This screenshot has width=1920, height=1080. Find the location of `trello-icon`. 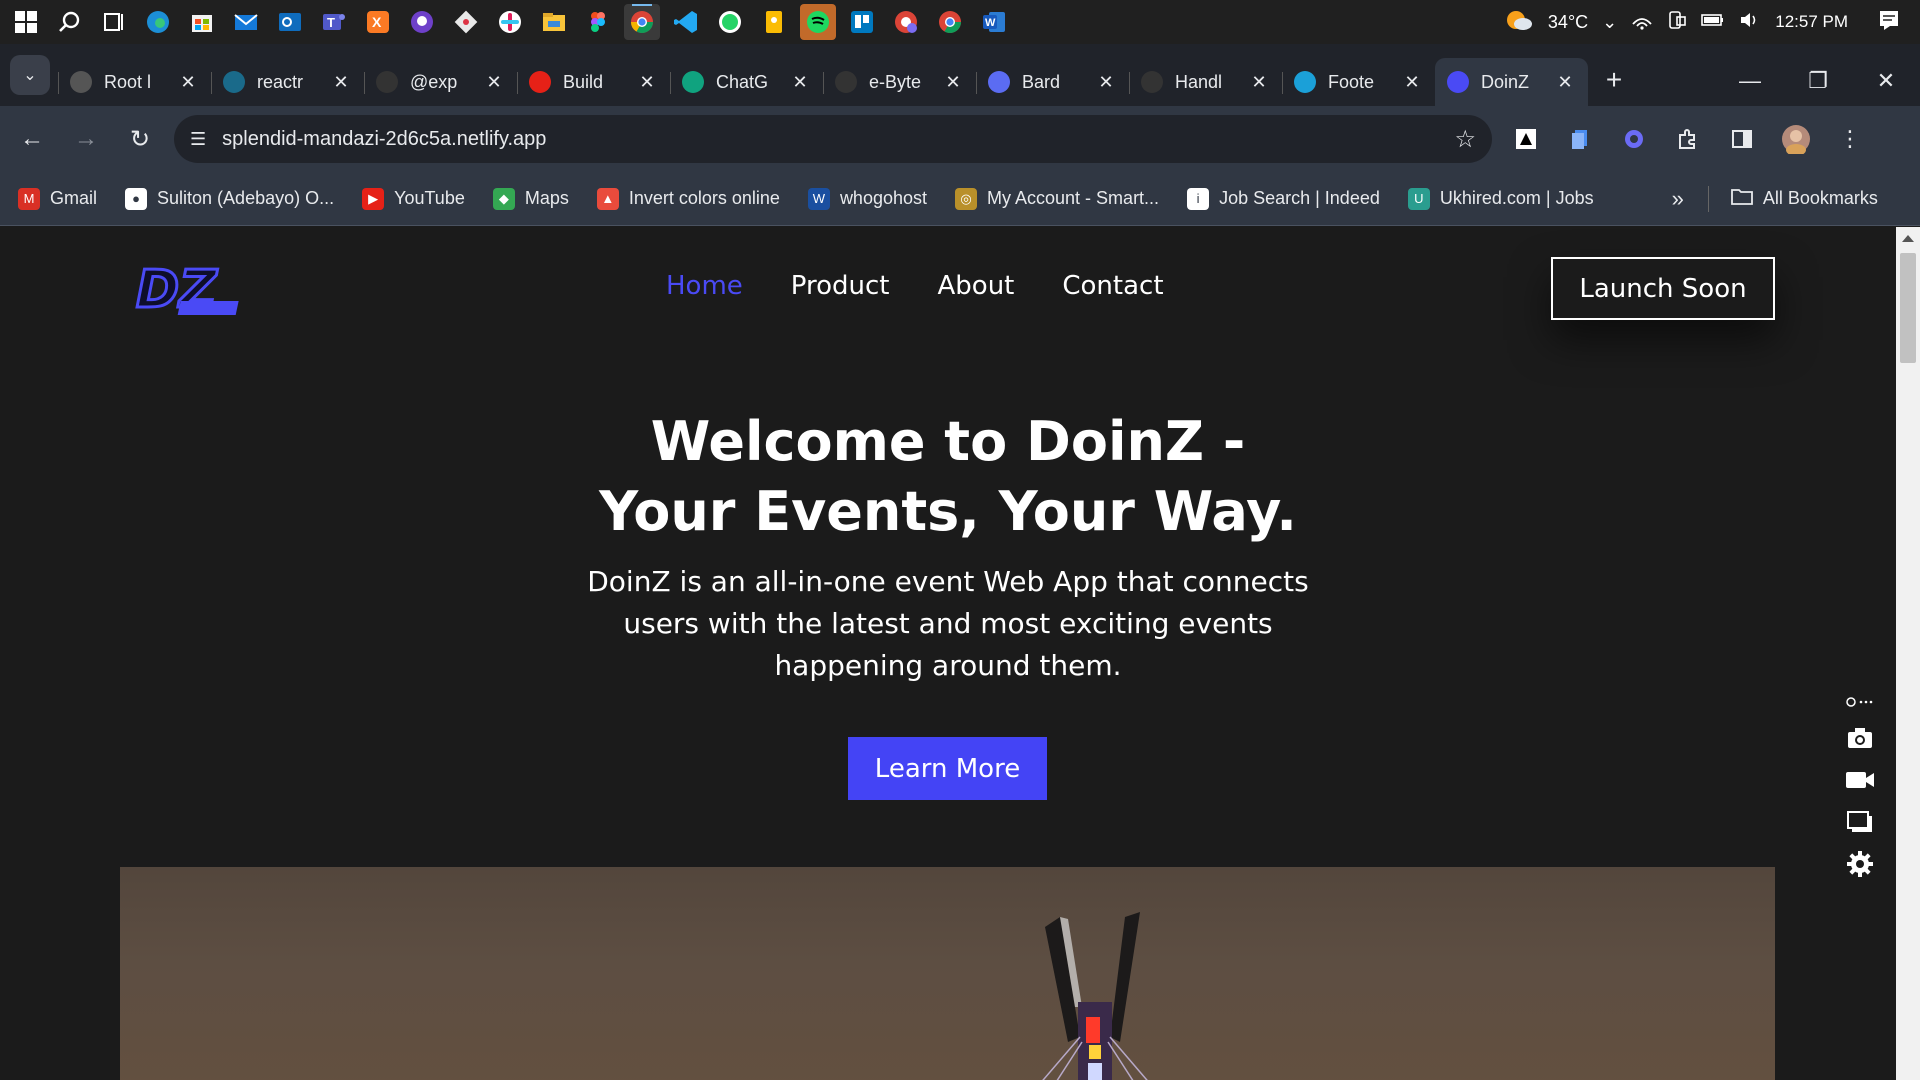

trello-icon is located at coordinates (862, 22).